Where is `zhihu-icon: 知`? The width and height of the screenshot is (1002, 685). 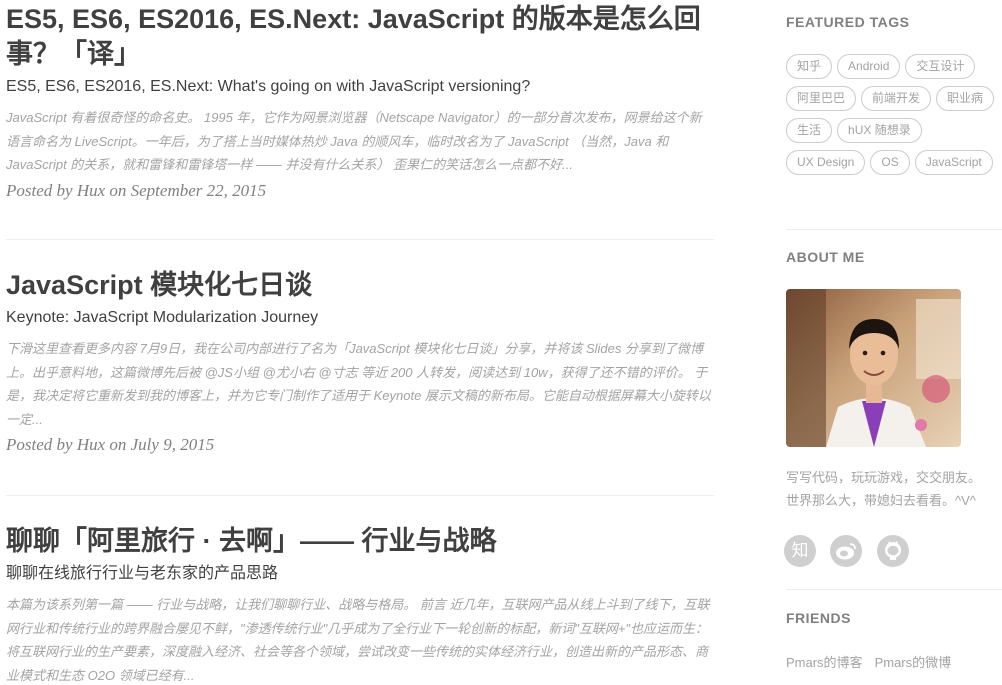
zhihu-icon: 知 is located at coordinates (800, 551).